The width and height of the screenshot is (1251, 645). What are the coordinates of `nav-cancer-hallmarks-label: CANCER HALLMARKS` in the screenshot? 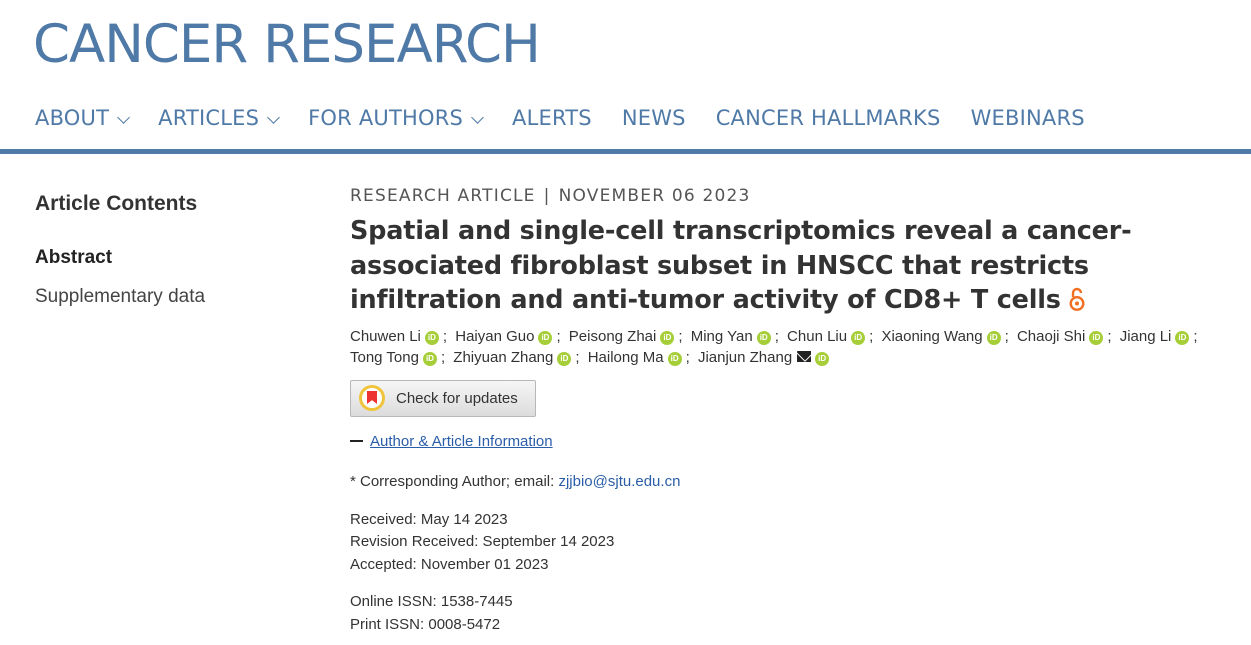 It's located at (828, 118).